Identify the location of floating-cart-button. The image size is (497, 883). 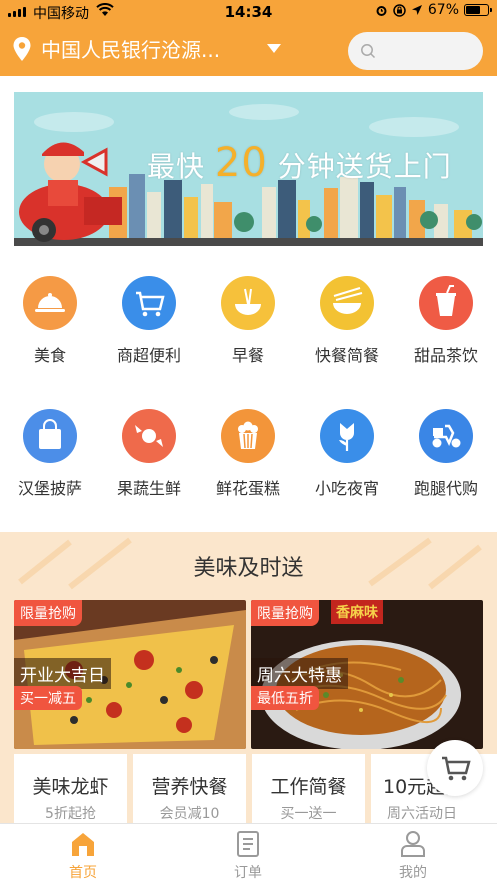
(455, 768).